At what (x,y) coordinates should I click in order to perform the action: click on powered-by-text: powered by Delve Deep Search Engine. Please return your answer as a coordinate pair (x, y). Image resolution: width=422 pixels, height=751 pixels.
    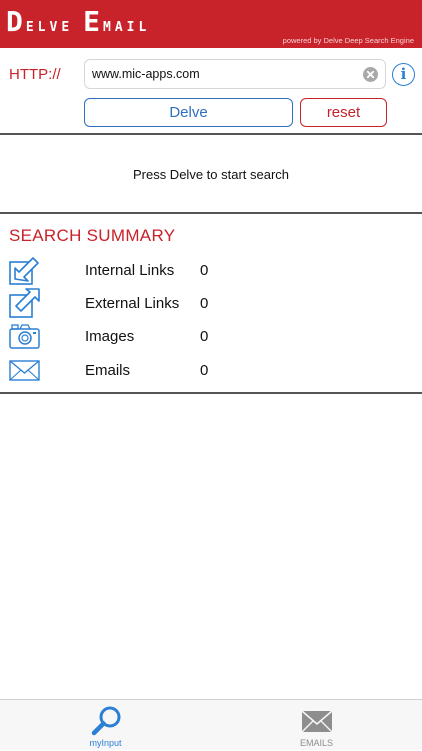
    Looking at the image, I should click on (348, 40).